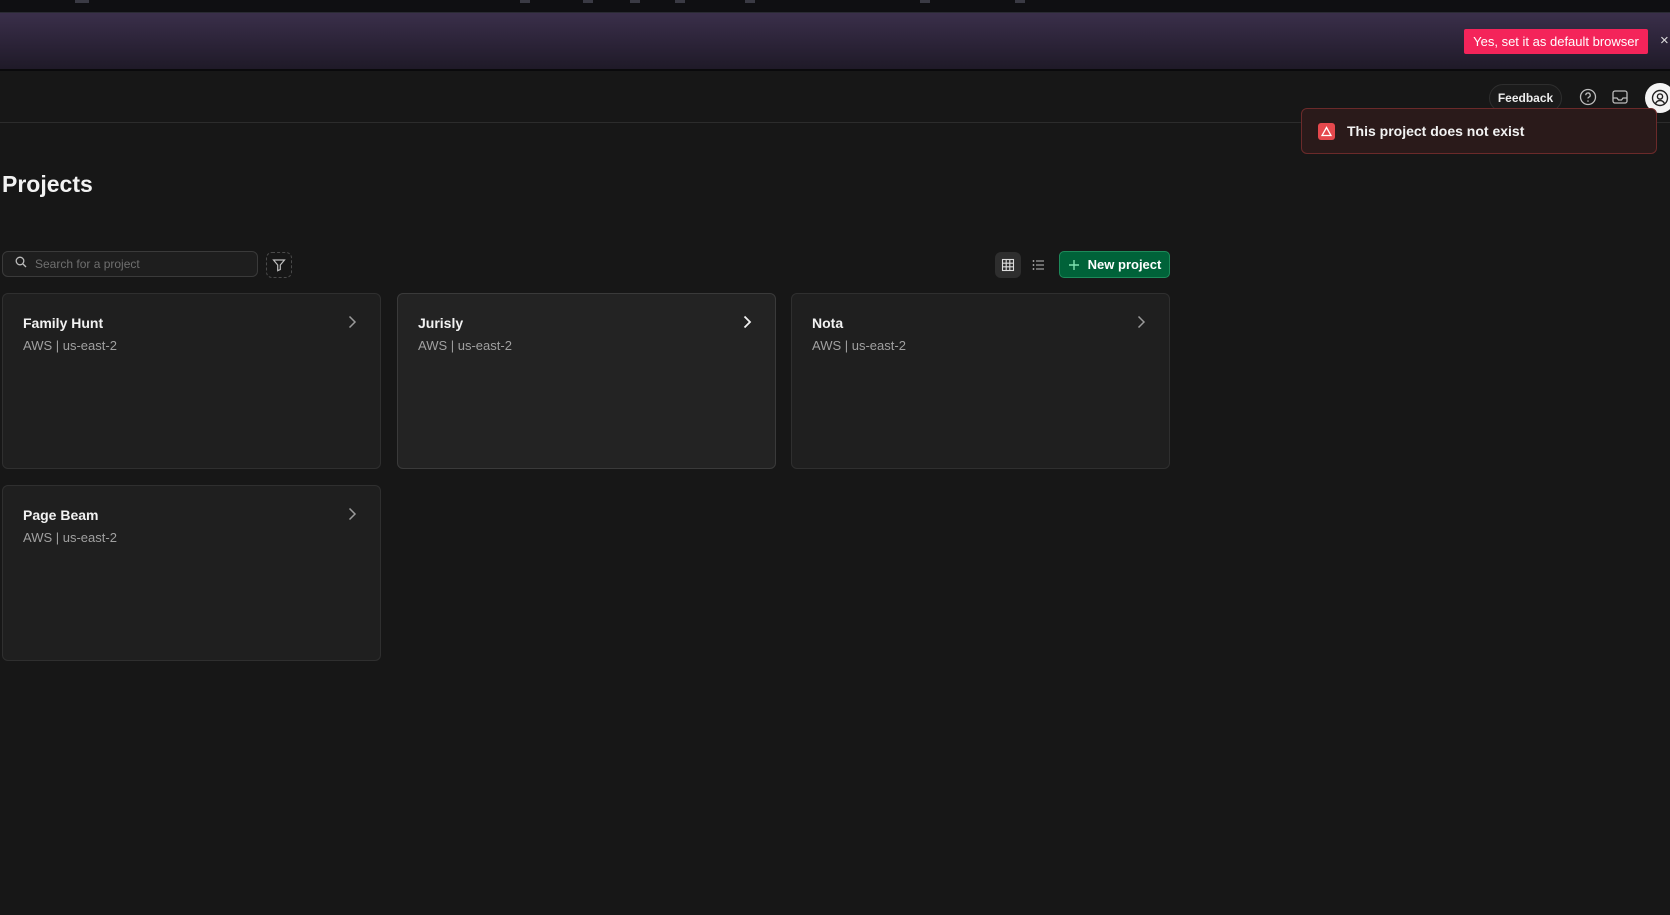 The height and width of the screenshot is (915, 1670). Describe the element at coordinates (1556, 41) in the screenshot. I see `set-default-browser-button: Yes, set it as default browser` at that location.